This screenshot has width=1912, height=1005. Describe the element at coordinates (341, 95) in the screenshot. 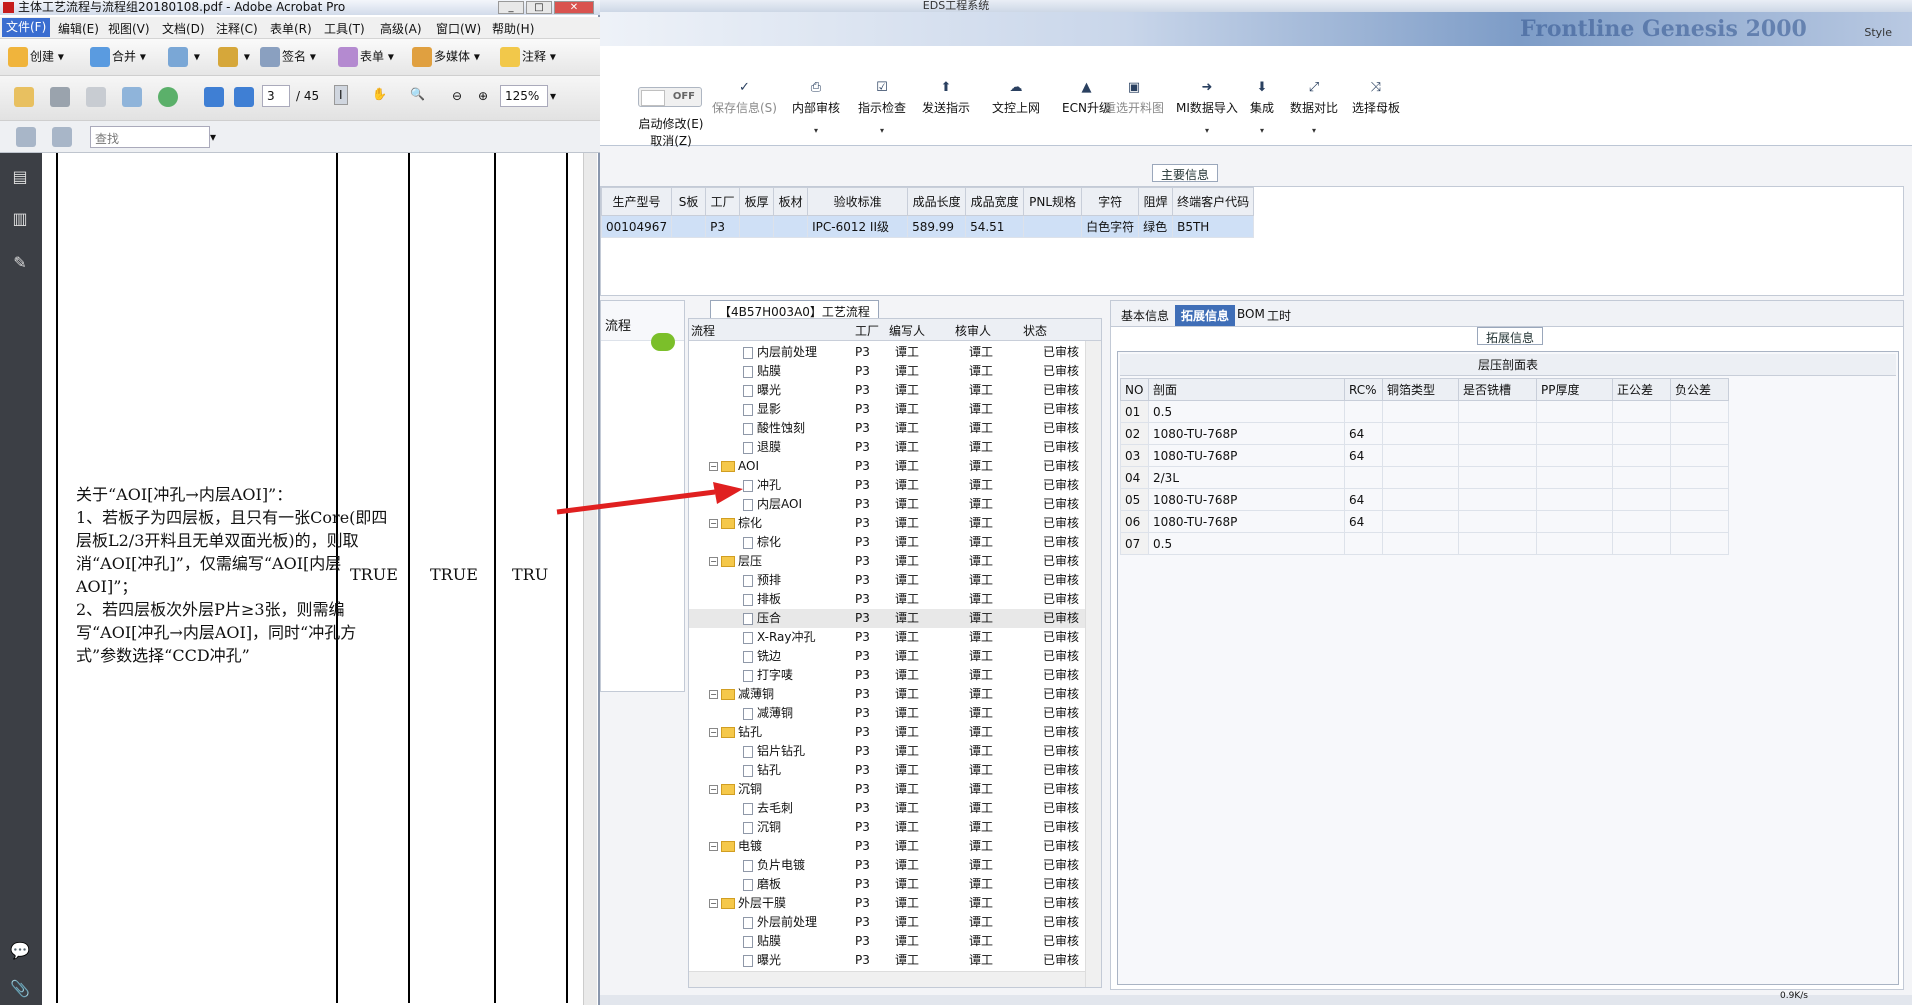

I see `select-tool-icon: I` at that location.